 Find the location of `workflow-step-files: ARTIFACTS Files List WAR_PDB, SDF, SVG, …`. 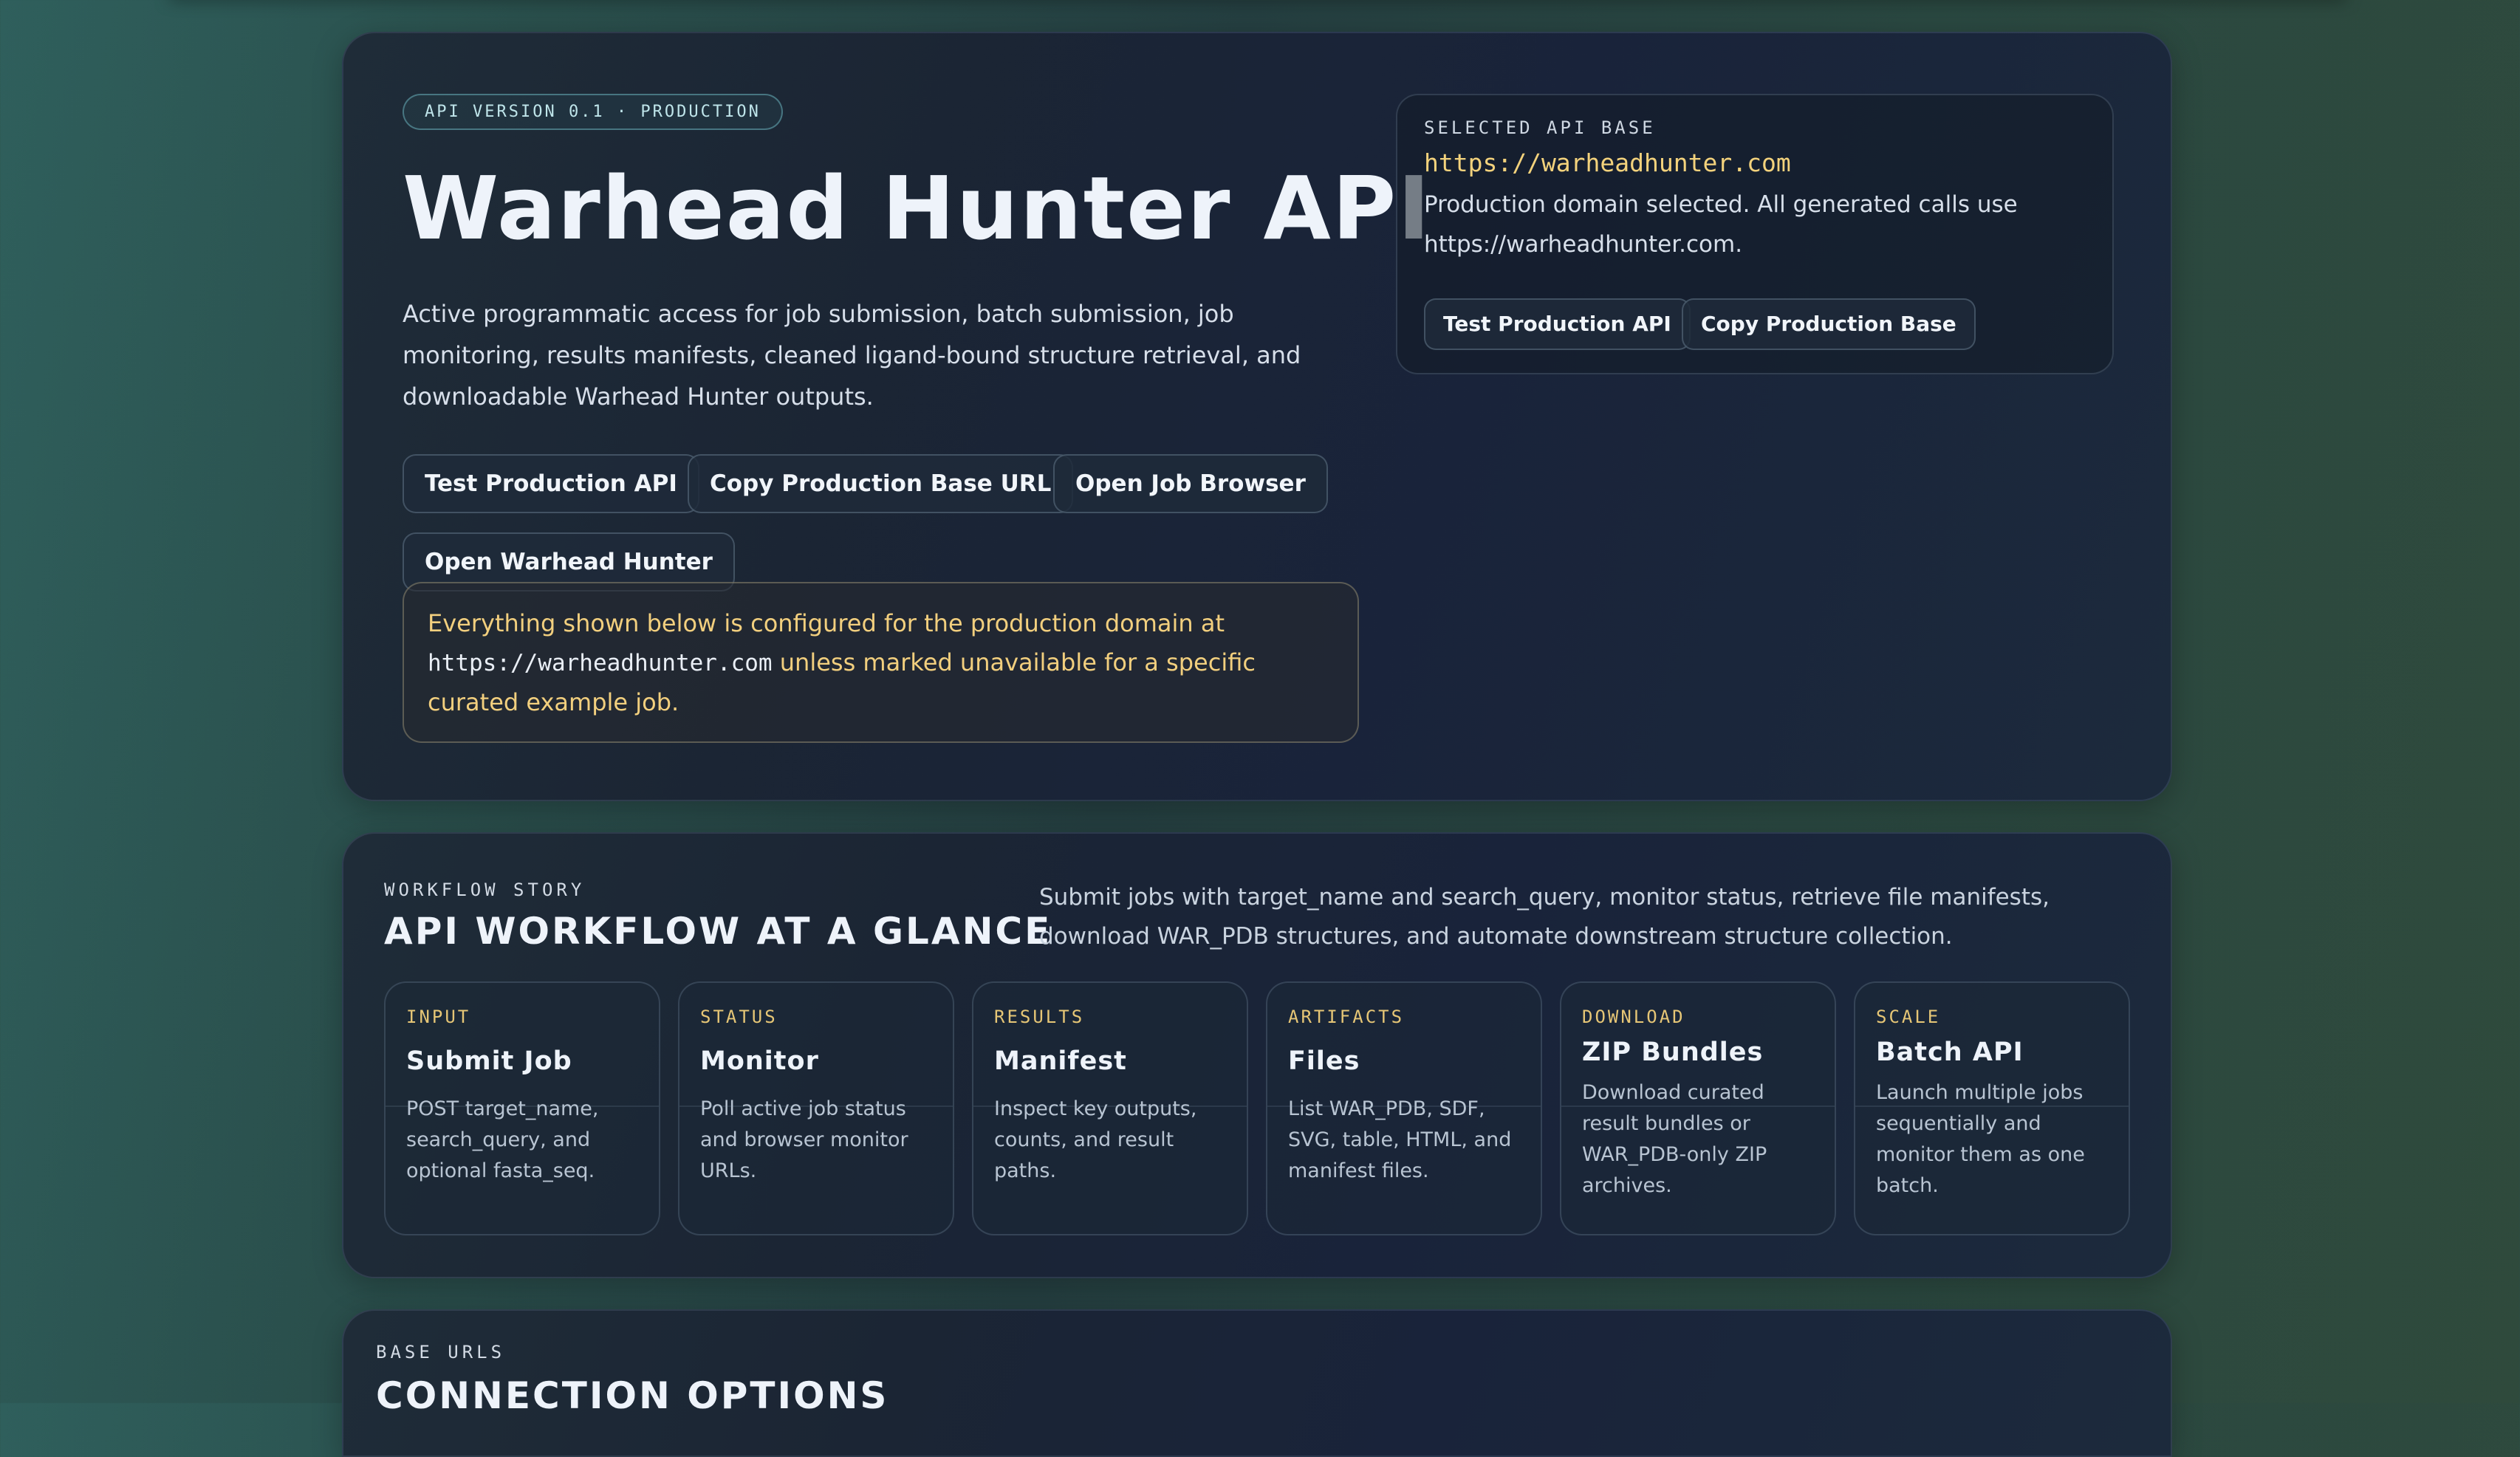

workflow-step-files: ARTIFACTS Files List WAR_PDB, SDF, SVG, … is located at coordinates (1404, 1108).